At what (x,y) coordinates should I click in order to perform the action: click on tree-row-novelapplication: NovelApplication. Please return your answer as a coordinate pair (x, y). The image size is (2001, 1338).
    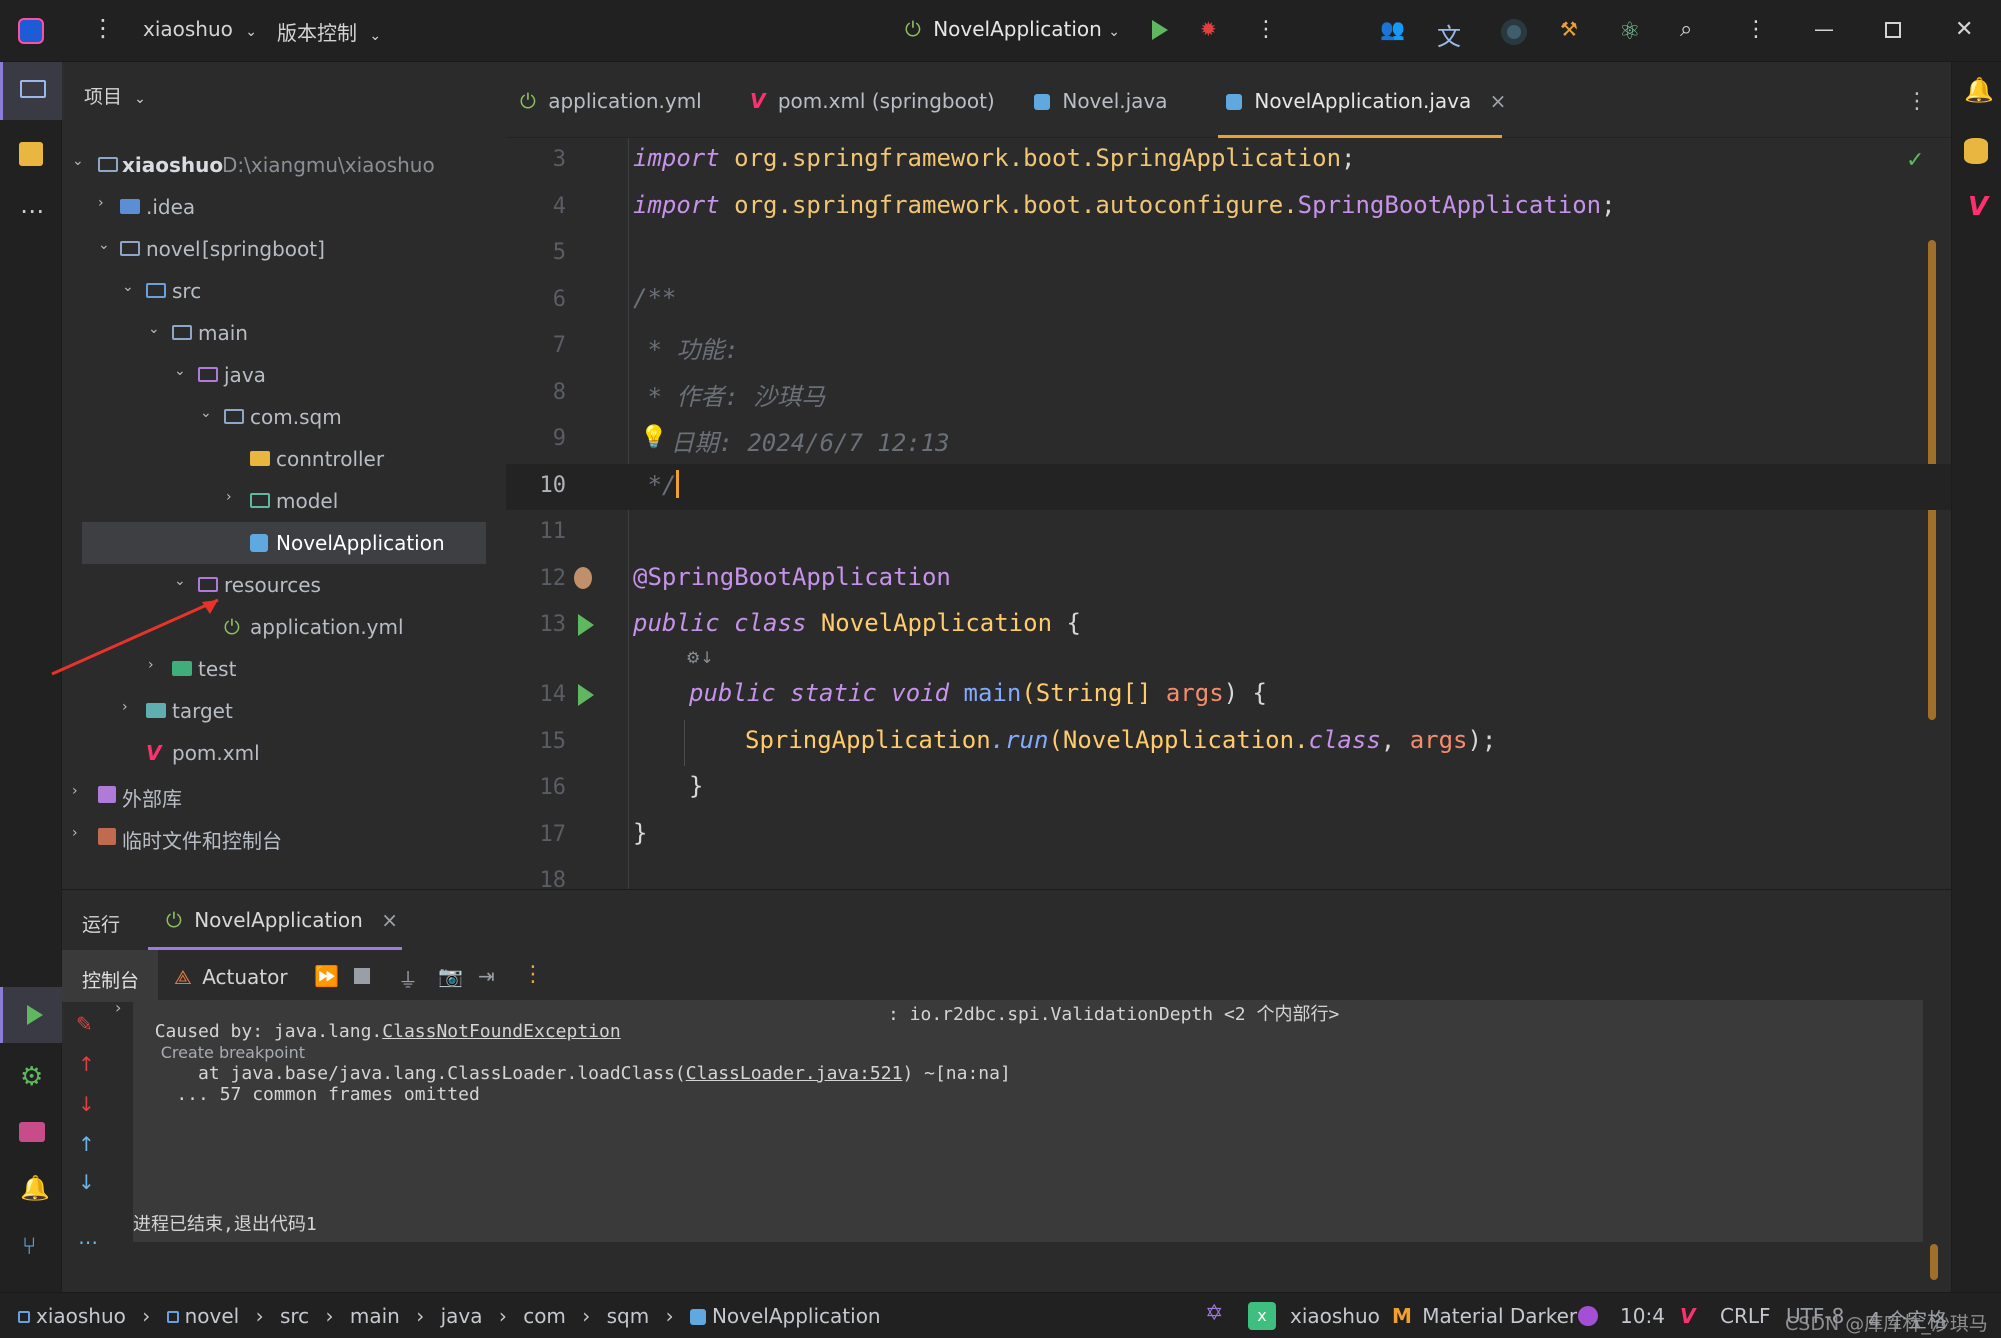
    Looking at the image, I should click on (284, 543).